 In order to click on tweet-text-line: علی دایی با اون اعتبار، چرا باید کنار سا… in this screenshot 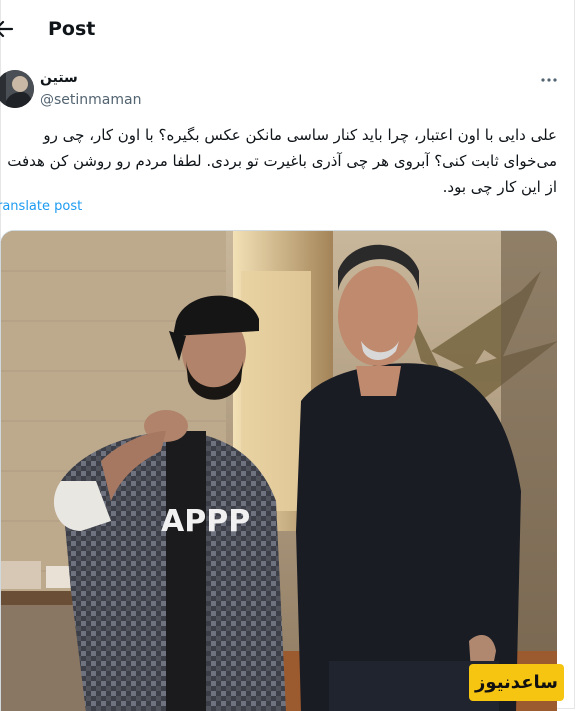, I will do `click(300, 135)`.